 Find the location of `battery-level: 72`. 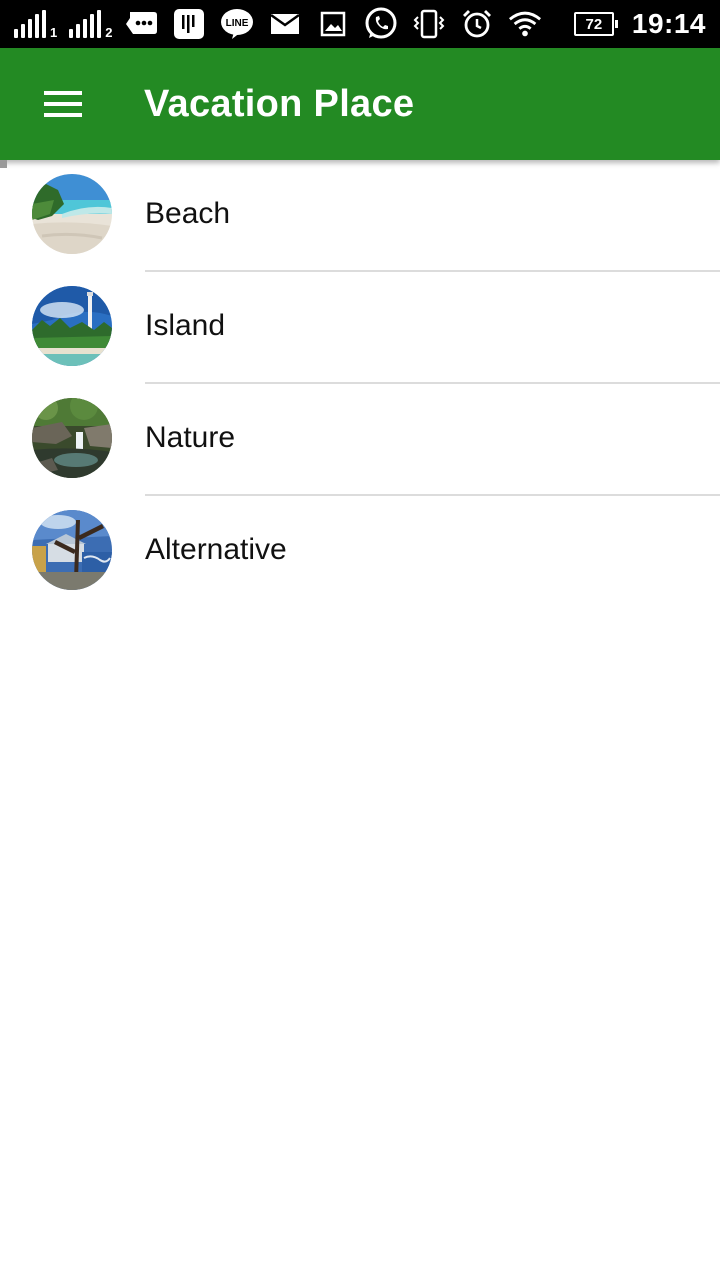

battery-level: 72 is located at coordinates (593, 24).